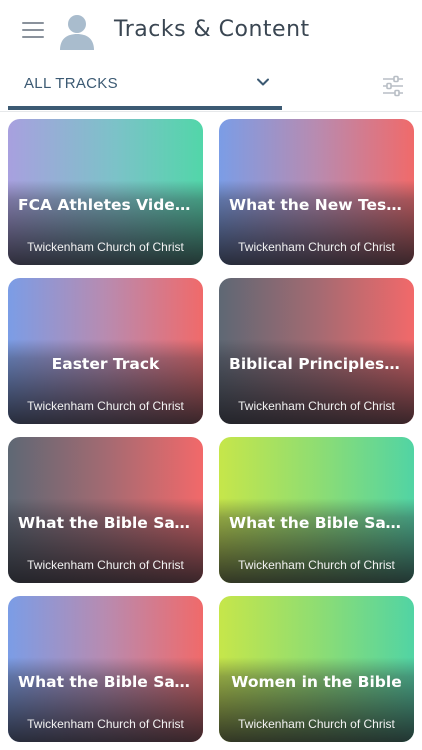  What do you see at coordinates (77, 32) in the screenshot?
I see `user-avatar-icon` at bounding box center [77, 32].